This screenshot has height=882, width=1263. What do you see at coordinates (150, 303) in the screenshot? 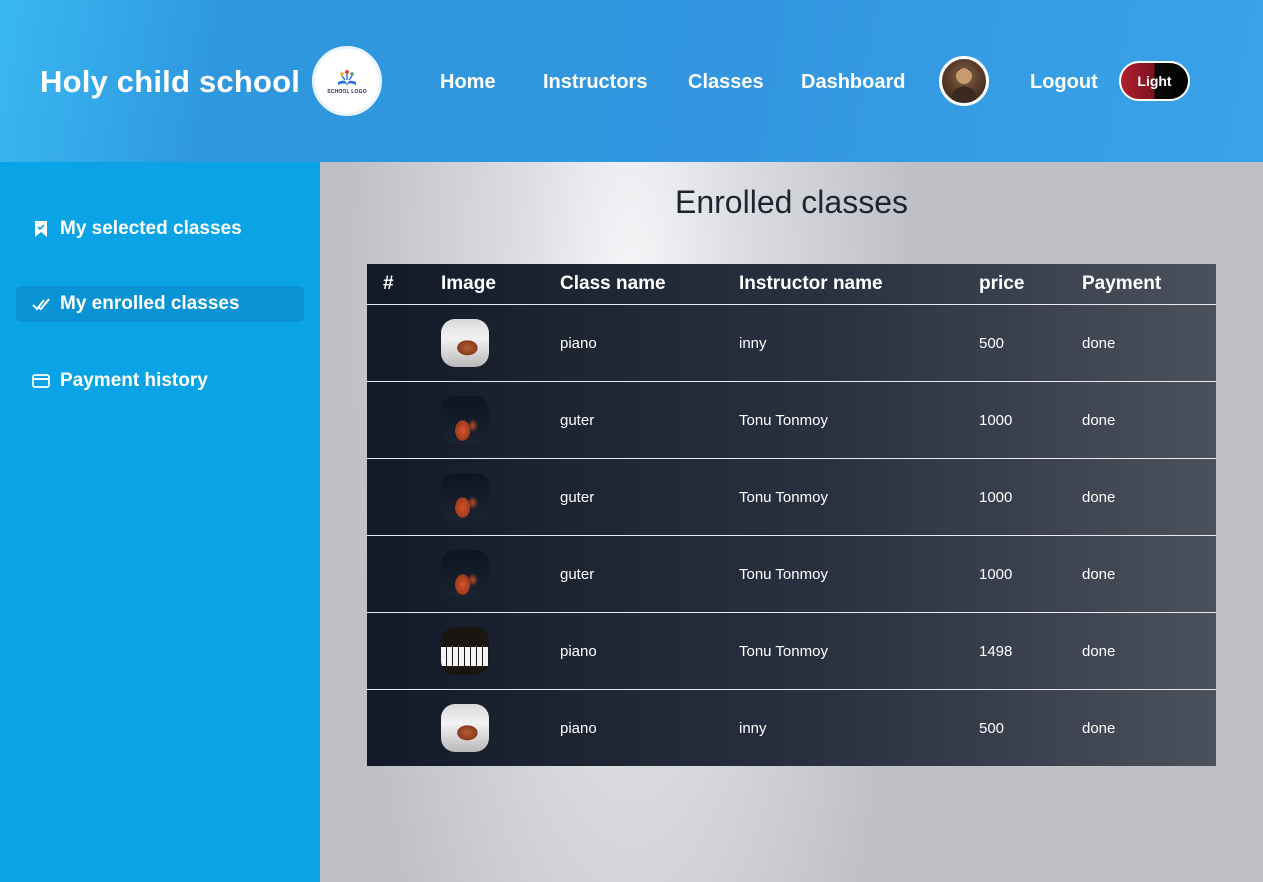
I see `sidebar-item-label: My enrolled classes` at bounding box center [150, 303].